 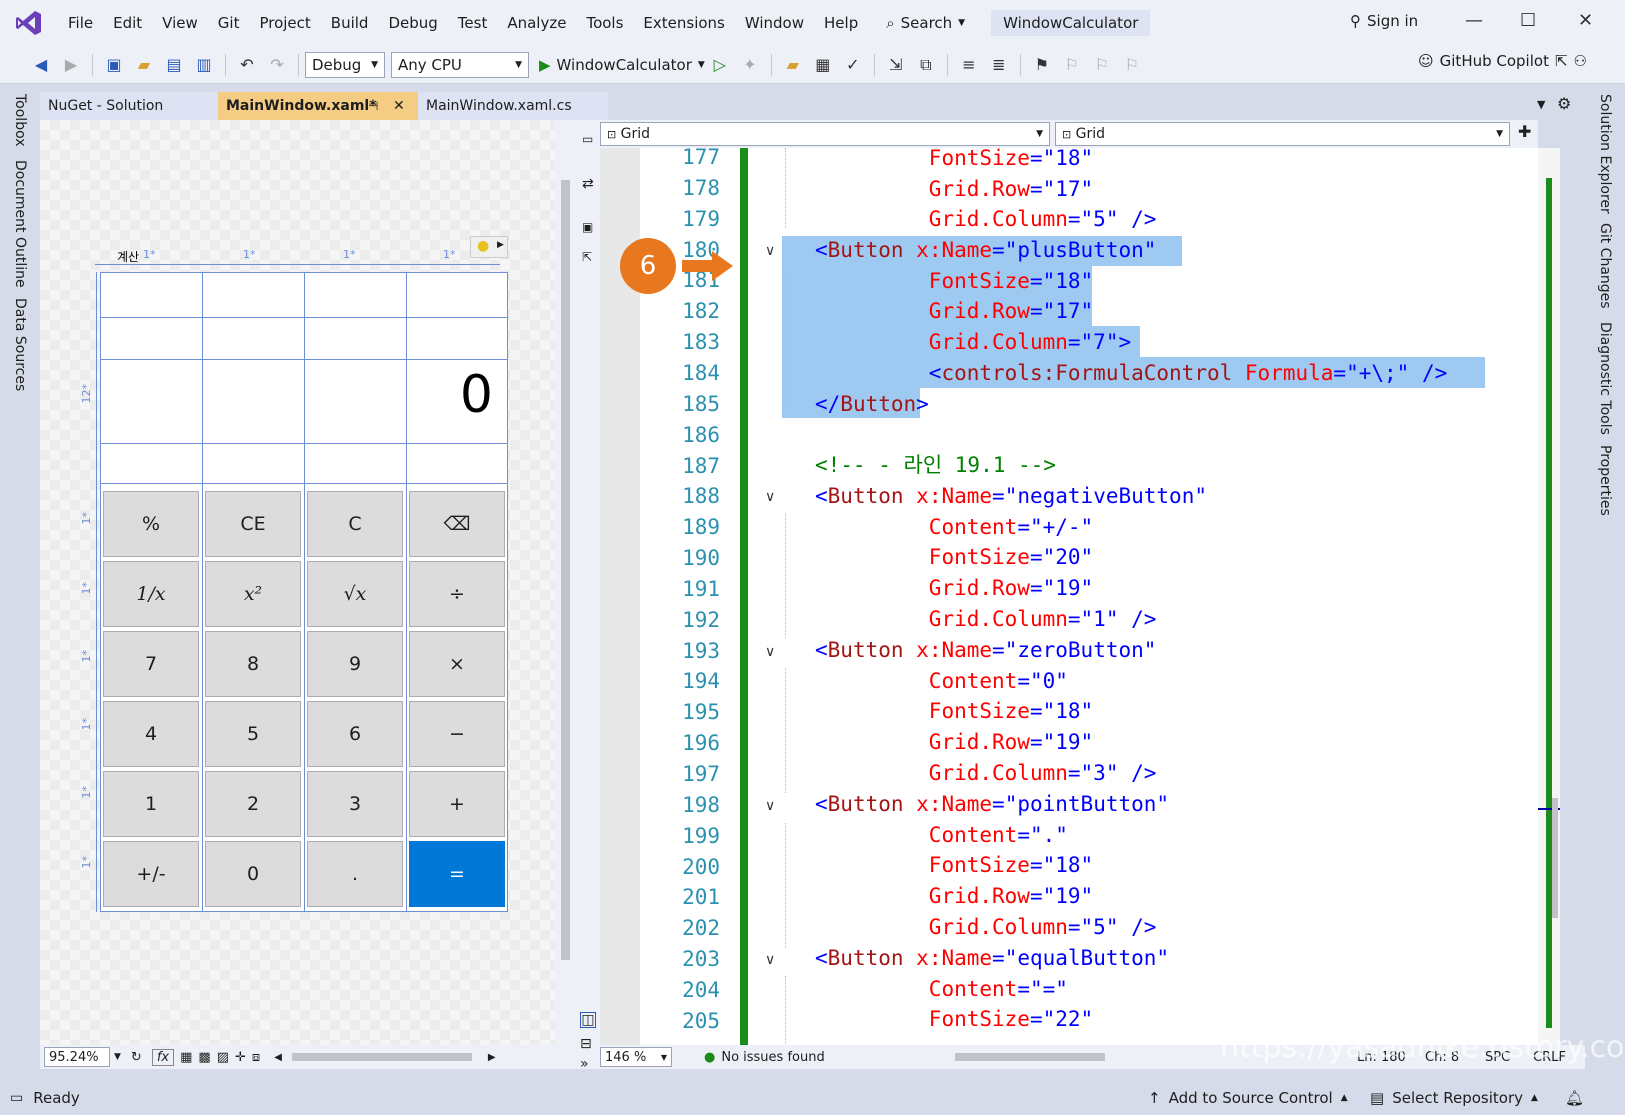 I want to click on github-copilot-button: ☺ GitHub Copilot ⇱ ⚇, so click(x=1502, y=61).